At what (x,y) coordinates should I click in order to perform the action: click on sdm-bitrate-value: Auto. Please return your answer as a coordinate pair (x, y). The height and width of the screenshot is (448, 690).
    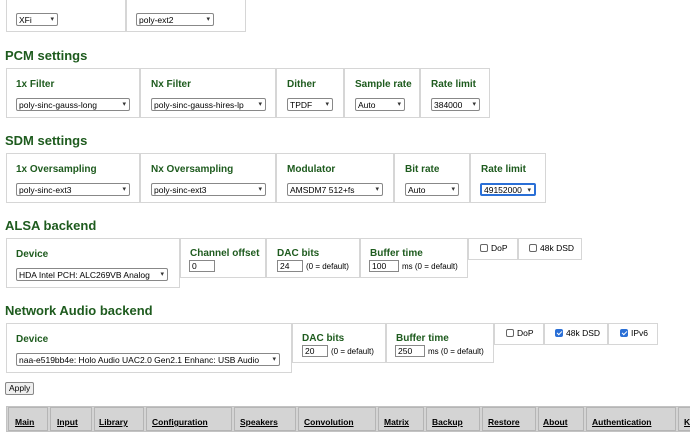
    Looking at the image, I should click on (417, 190).